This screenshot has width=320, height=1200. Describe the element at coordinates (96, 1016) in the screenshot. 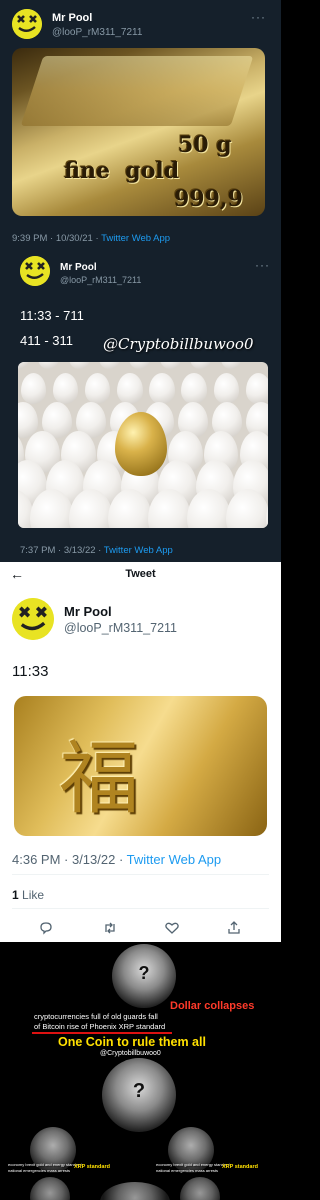

I see `caption-line-1: cryptocurrencies full of old guards fall` at that location.